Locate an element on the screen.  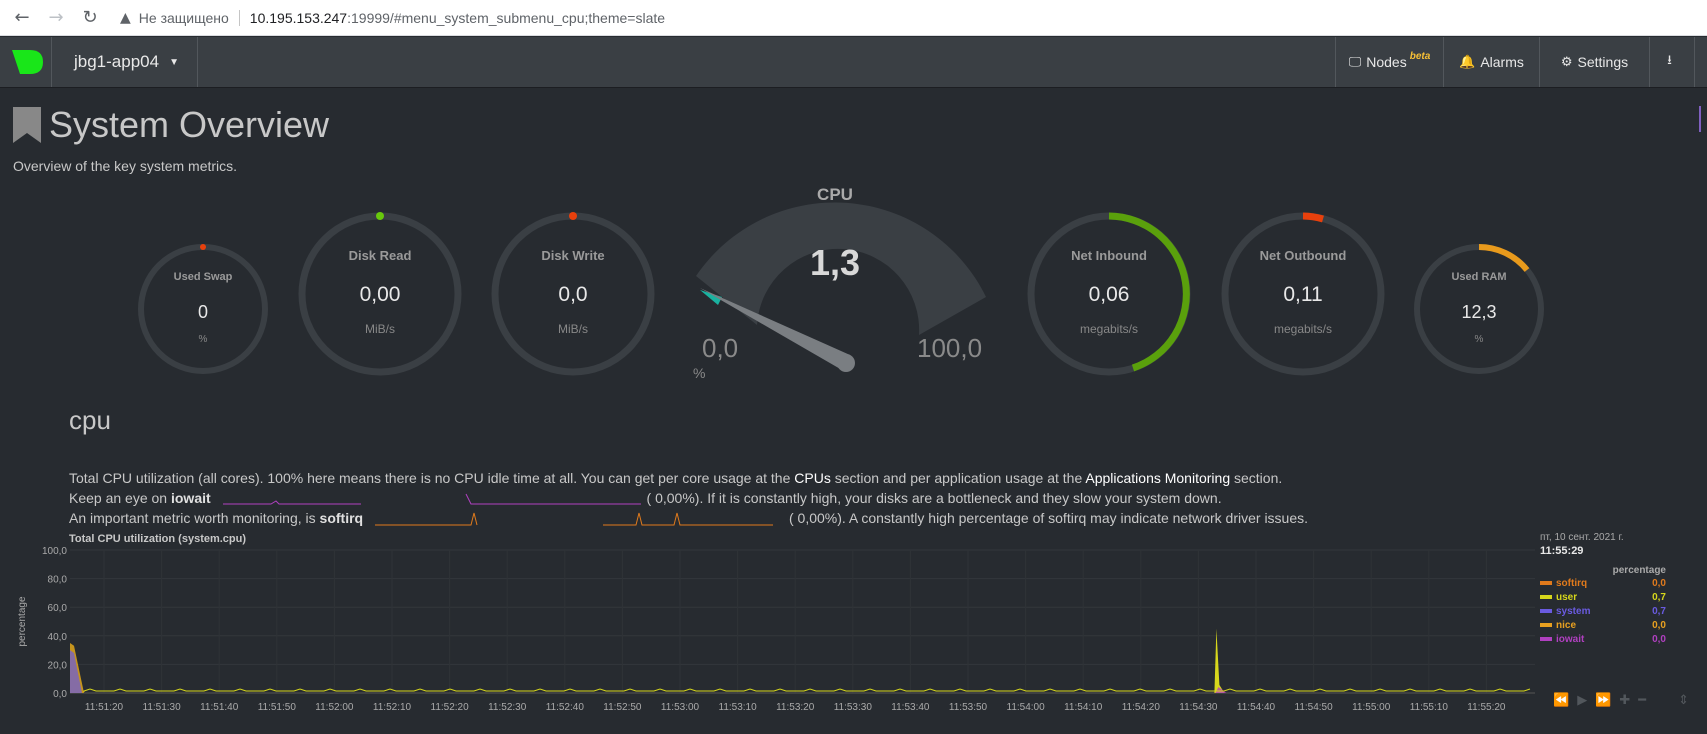
cpu-gauge-value: 1,3 is located at coordinates (835, 262).